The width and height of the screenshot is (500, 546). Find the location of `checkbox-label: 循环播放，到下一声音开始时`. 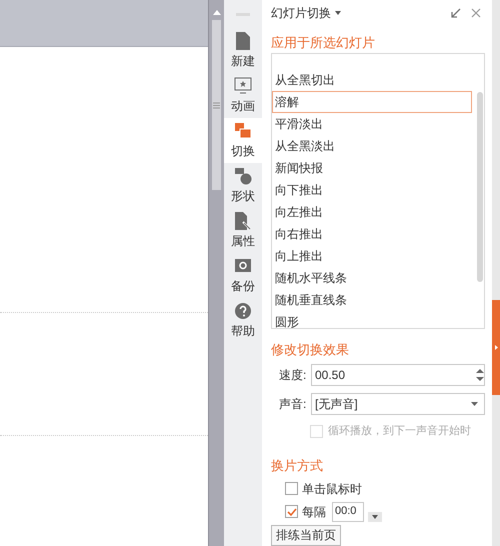

checkbox-label: 循环播放，到下一声音开始时 is located at coordinates (399, 432).